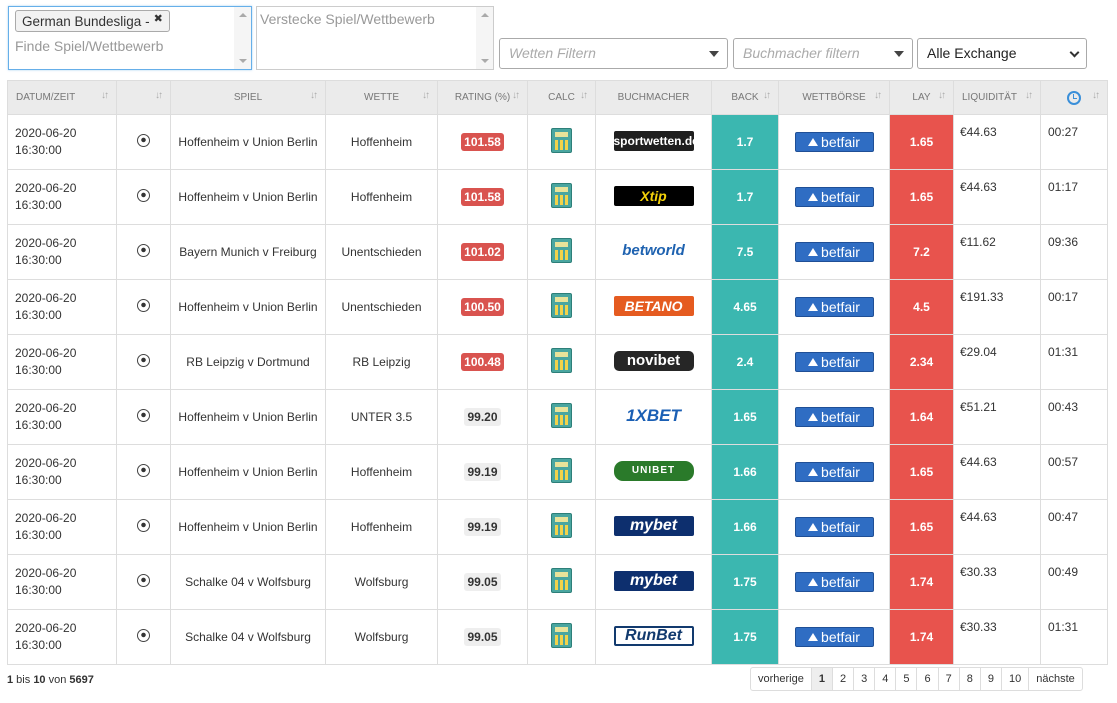 Image resolution: width=1117 pixels, height=703 pixels. I want to click on hide-game-input: Verstecke Spiel/Wettbewerb, so click(347, 19).